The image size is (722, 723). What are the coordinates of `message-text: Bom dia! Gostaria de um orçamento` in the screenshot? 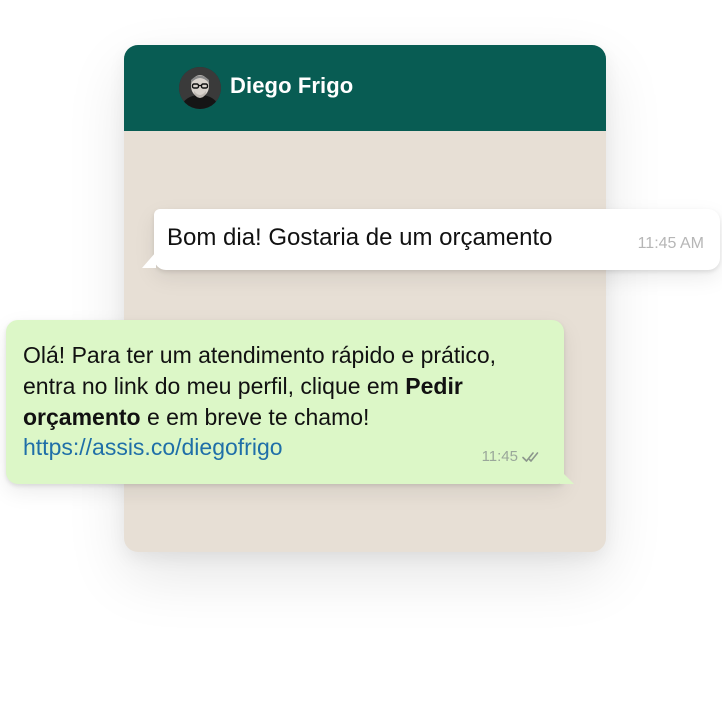 It's located at (360, 237).